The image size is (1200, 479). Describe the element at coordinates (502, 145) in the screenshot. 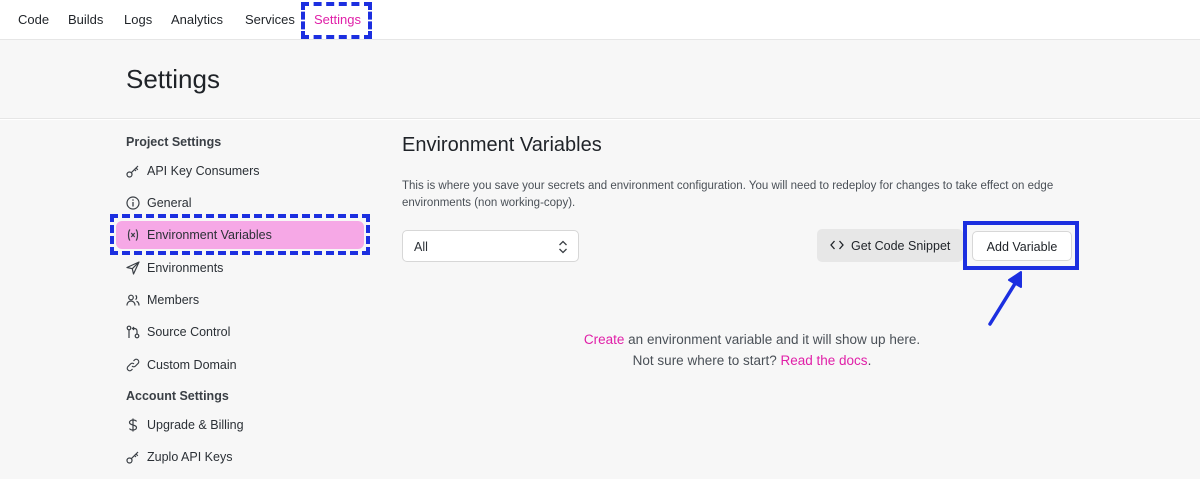

I see `section-title: Environment Variables` at that location.